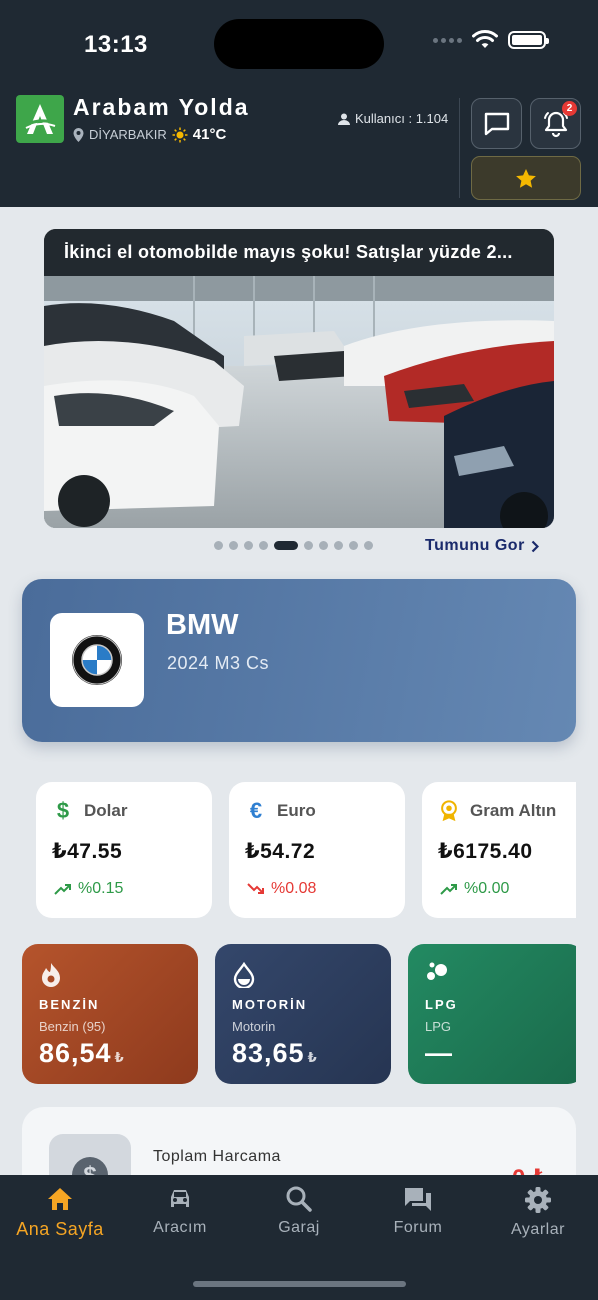  Describe the element at coordinates (299, 1227) in the screenshot. I see `tab-label: Garaj` at that location.